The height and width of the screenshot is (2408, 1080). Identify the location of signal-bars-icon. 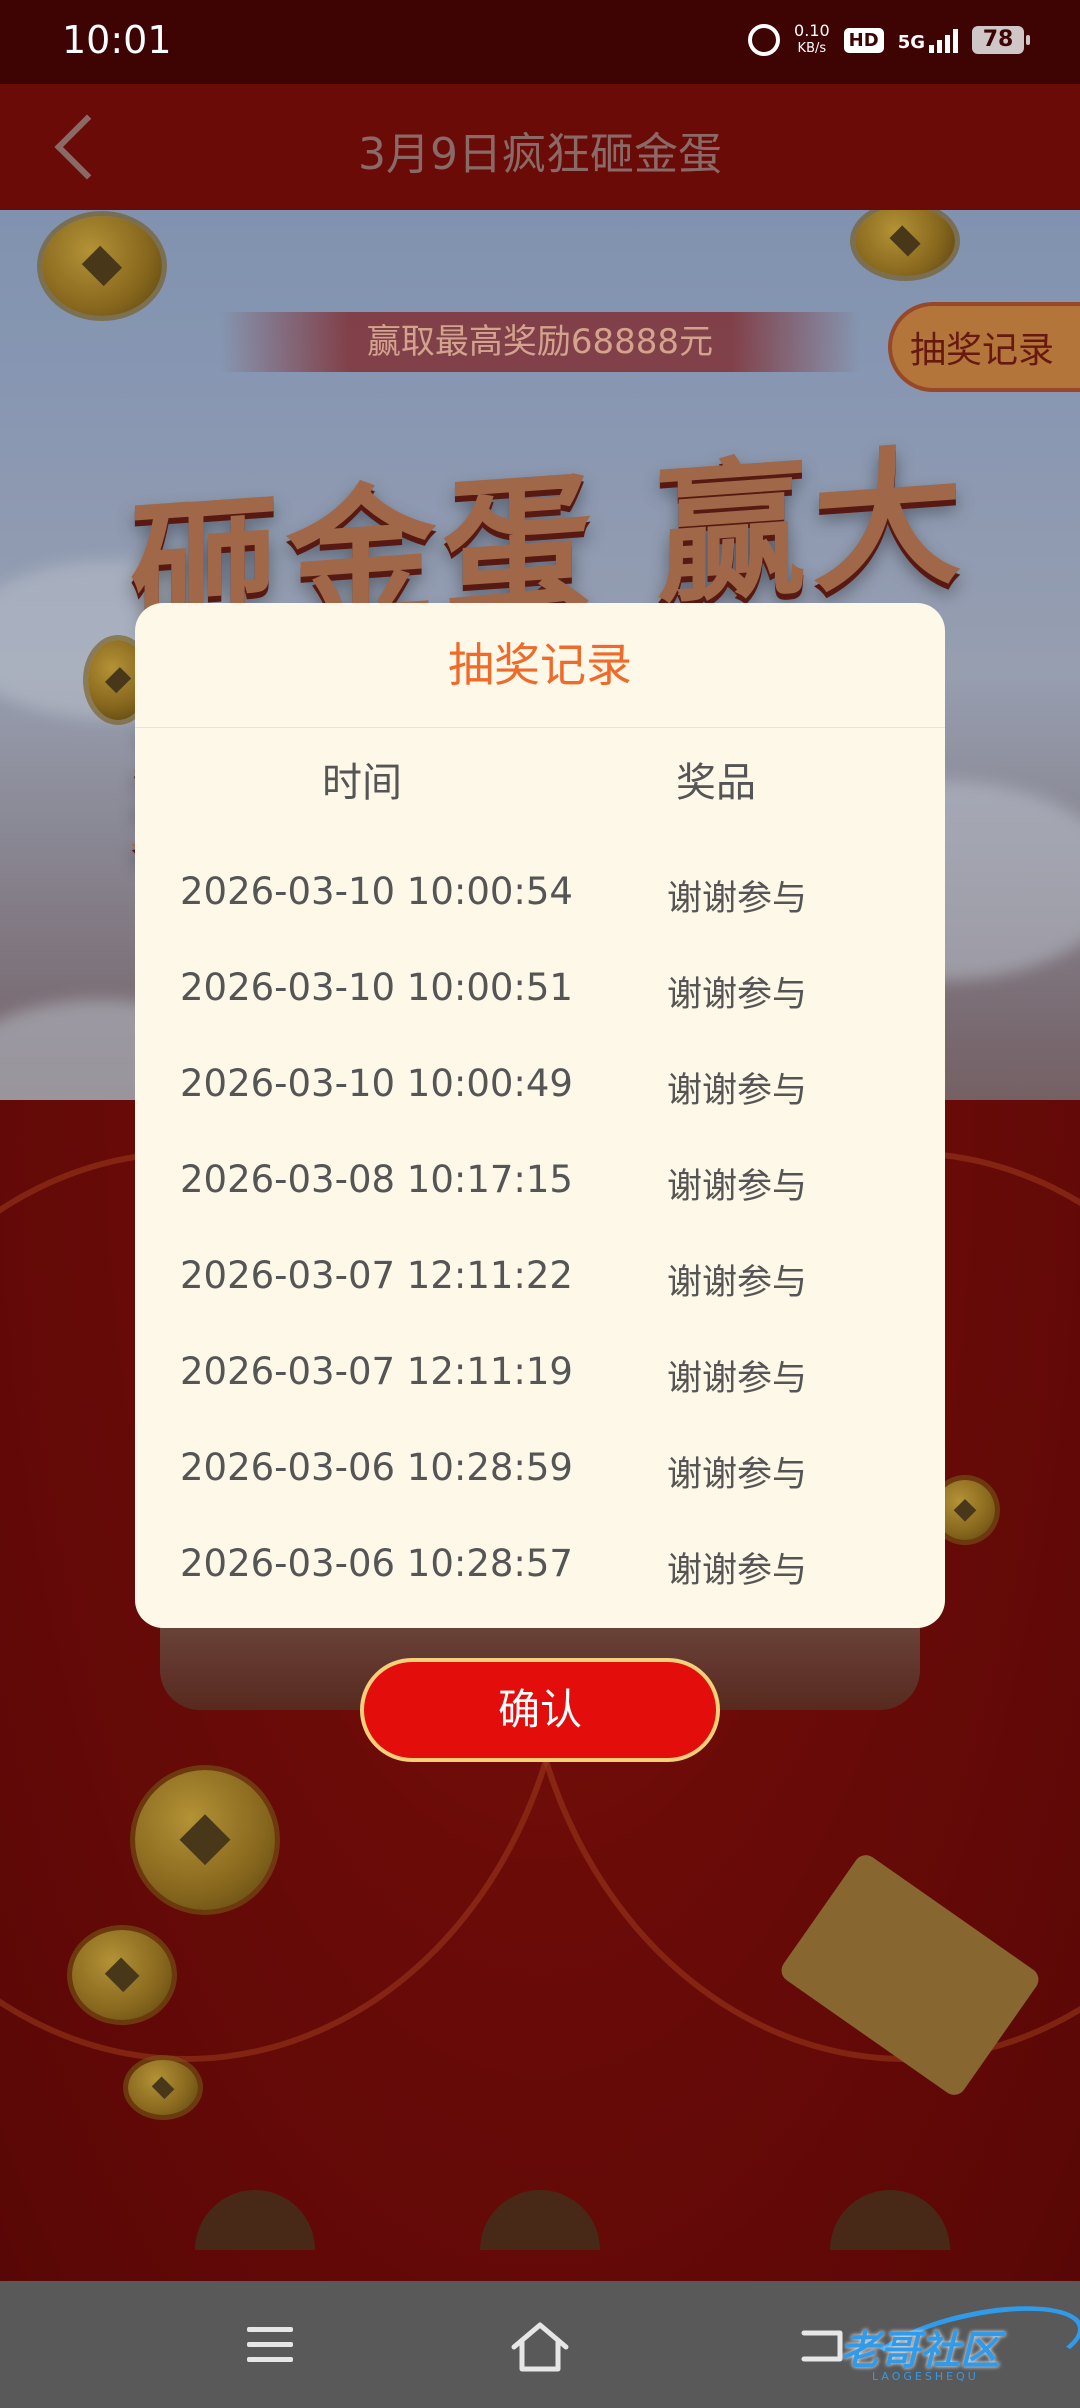
(943, 40).